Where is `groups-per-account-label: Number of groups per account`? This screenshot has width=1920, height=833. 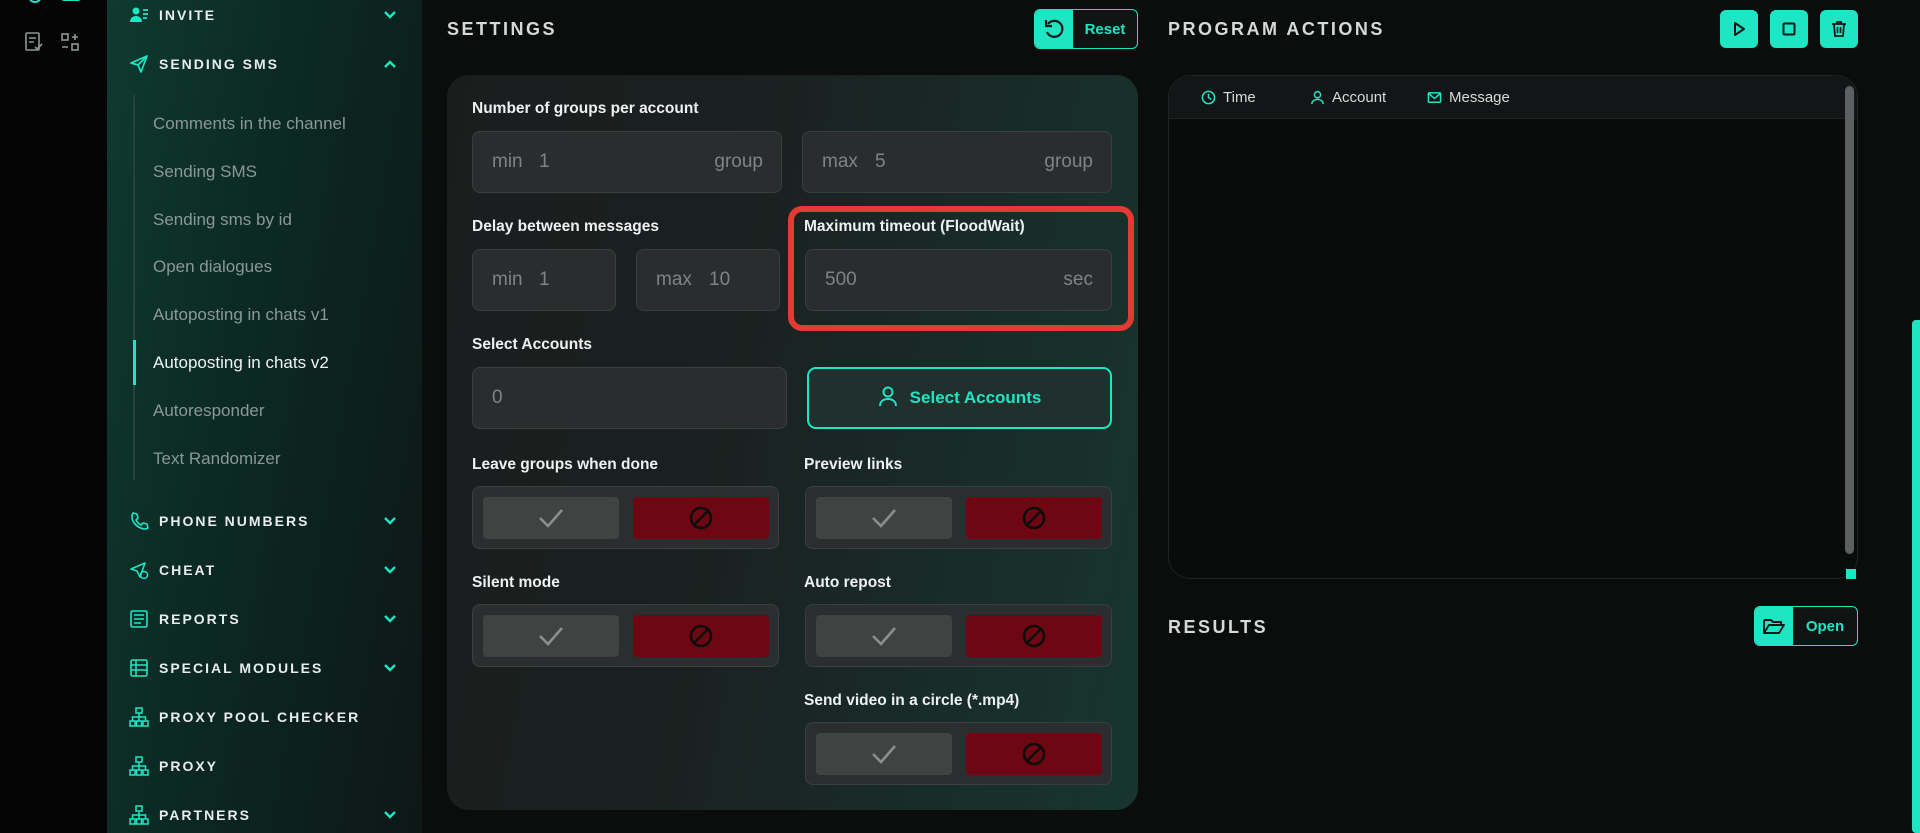
groups-per-account-label: Number of groups per account is located at coordinates (585, 108).